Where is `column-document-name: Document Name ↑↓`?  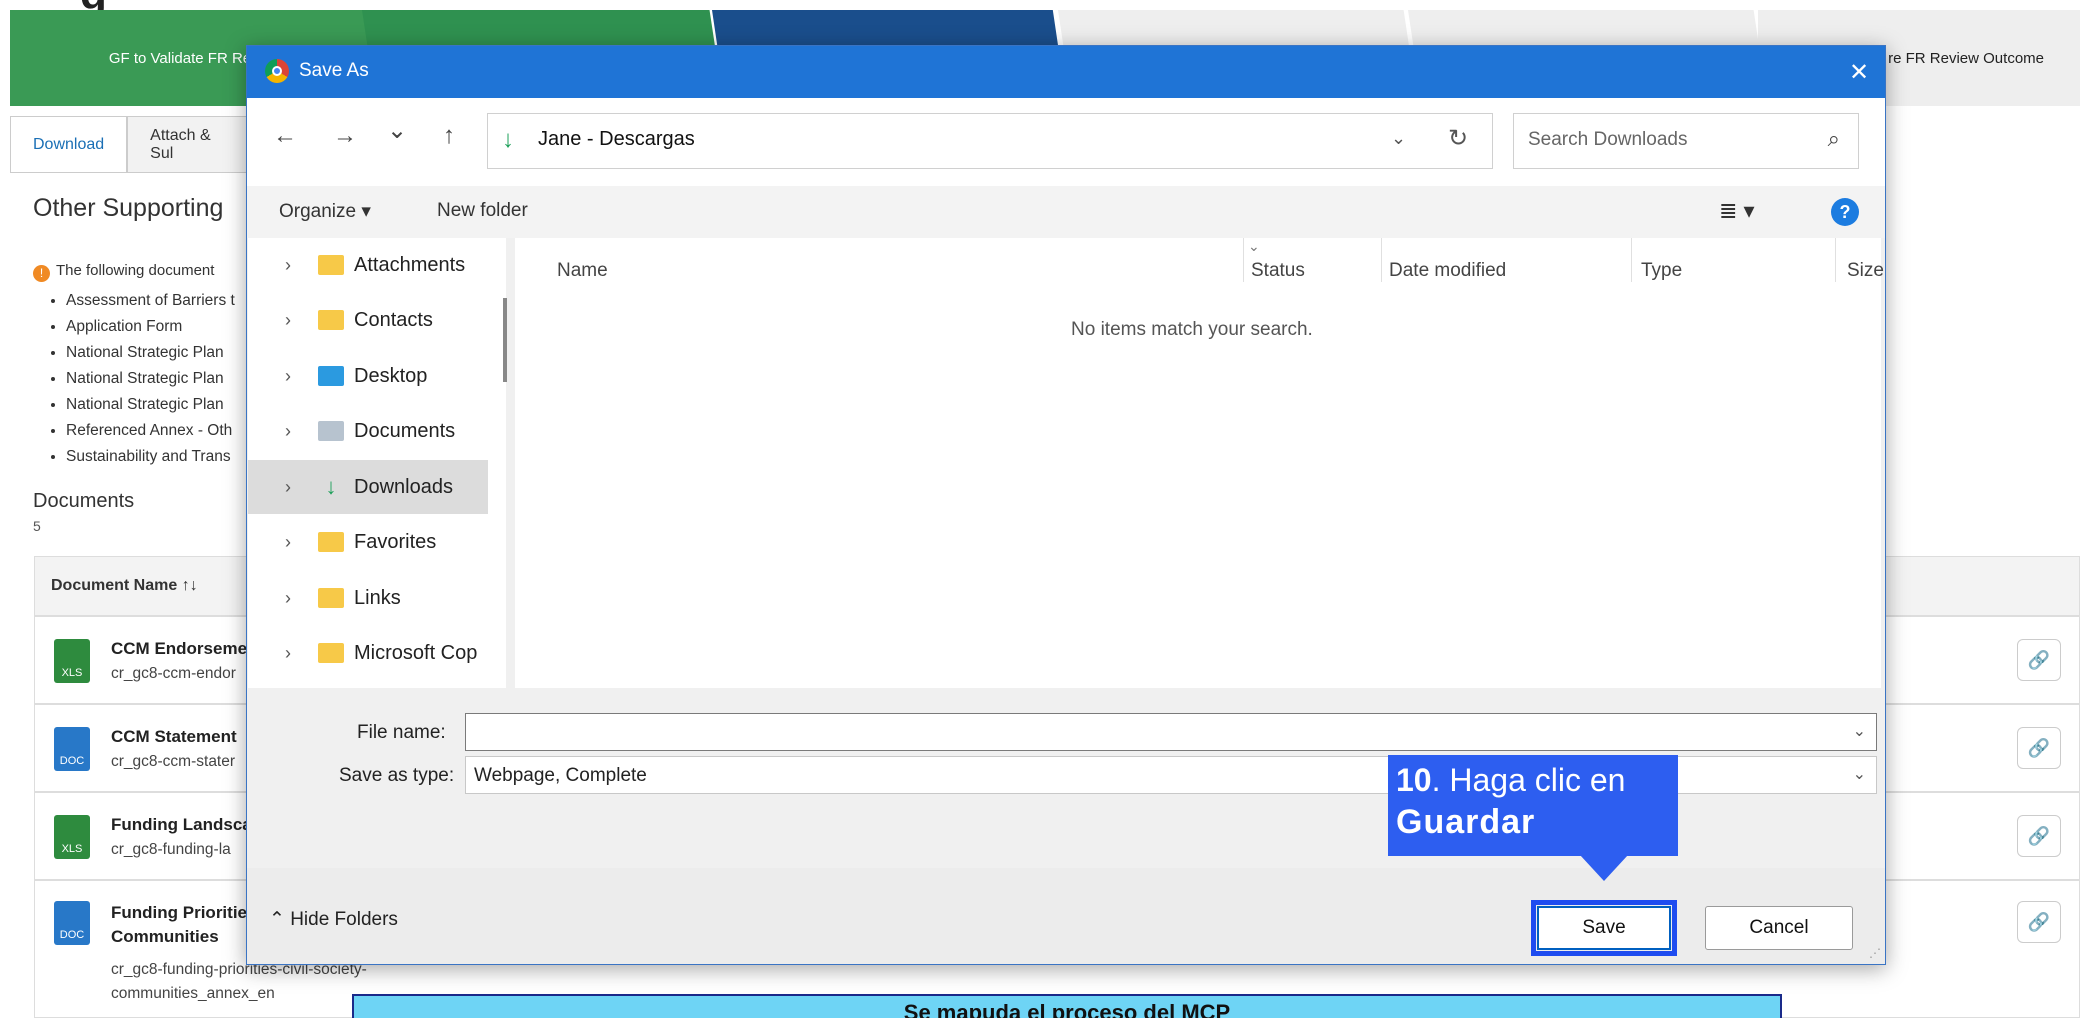 column-document-name: Document Name ↑↓ is located at coordinates (124, 586).